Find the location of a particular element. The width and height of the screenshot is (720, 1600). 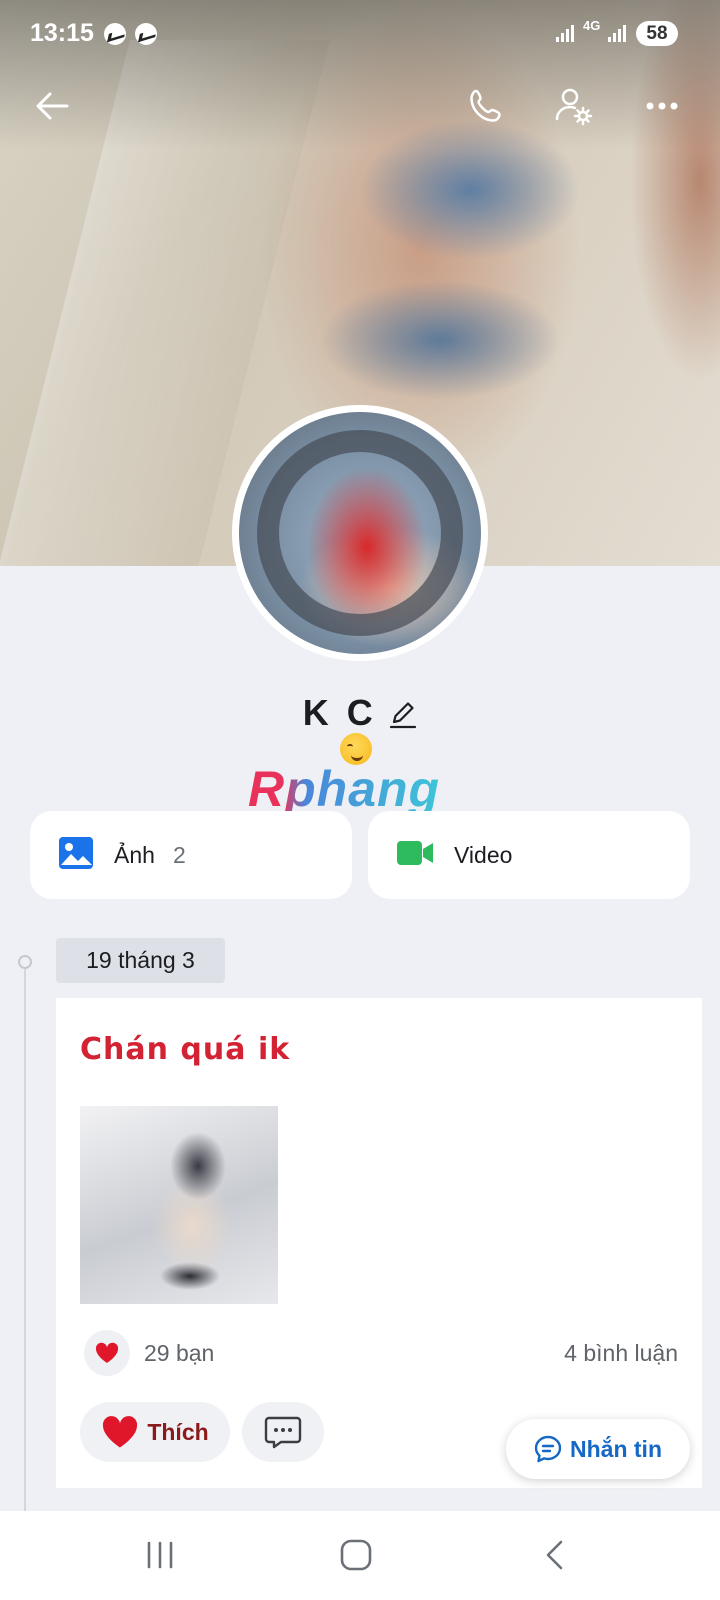

user-settings-icon is located at coordinates (574, 107).